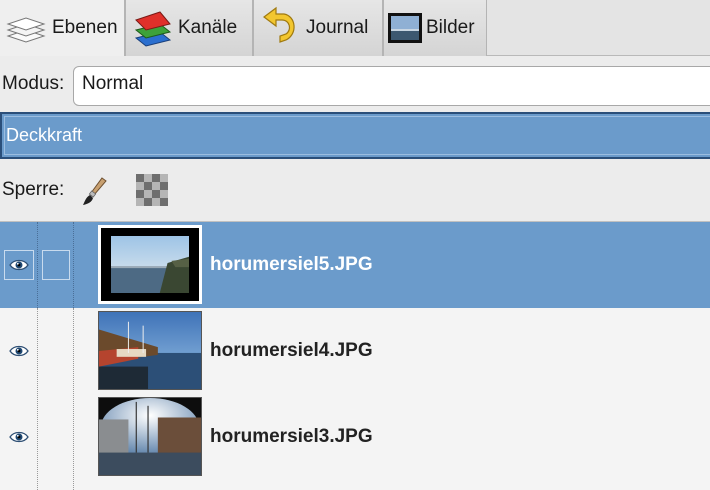 This screenshot has width=710, height=490. Describe the element at coordinates (291, 264) in the screenshot. I see `layer-name: horumersiel5.JPG` at that location.